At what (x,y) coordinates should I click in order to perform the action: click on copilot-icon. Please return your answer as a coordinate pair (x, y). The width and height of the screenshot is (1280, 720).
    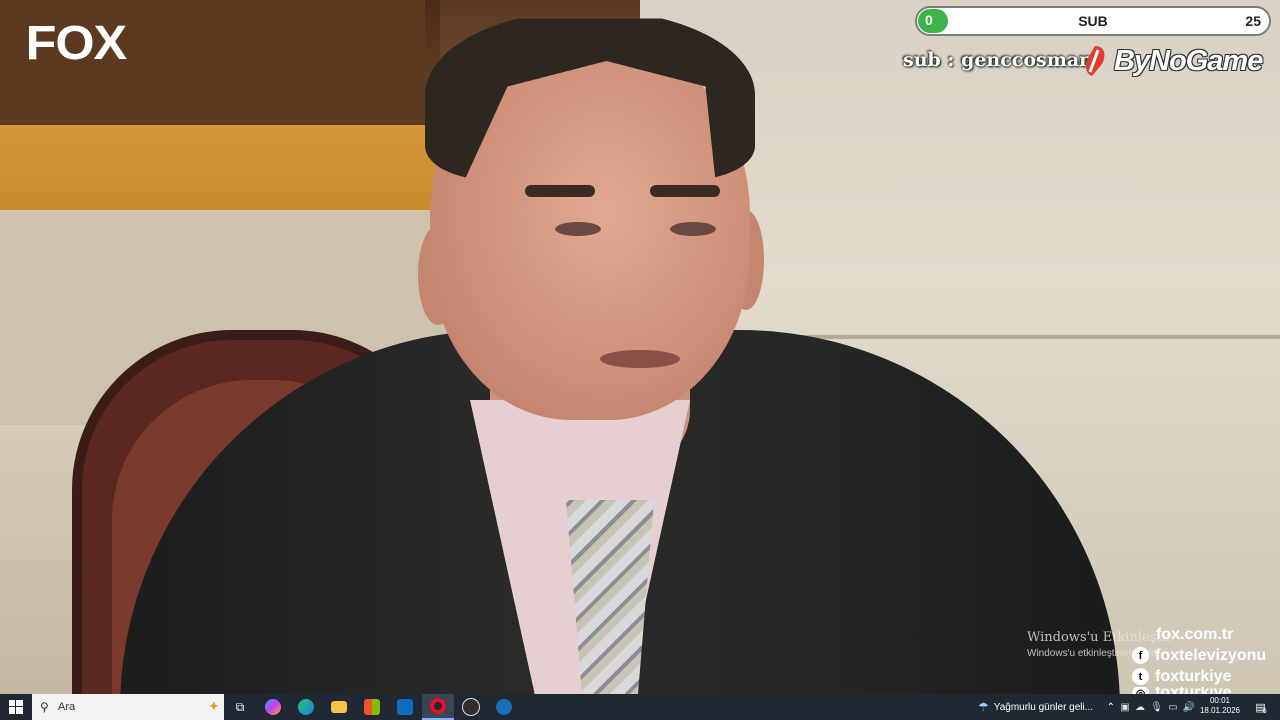
    Looking at the image, I should click on (273, 707).